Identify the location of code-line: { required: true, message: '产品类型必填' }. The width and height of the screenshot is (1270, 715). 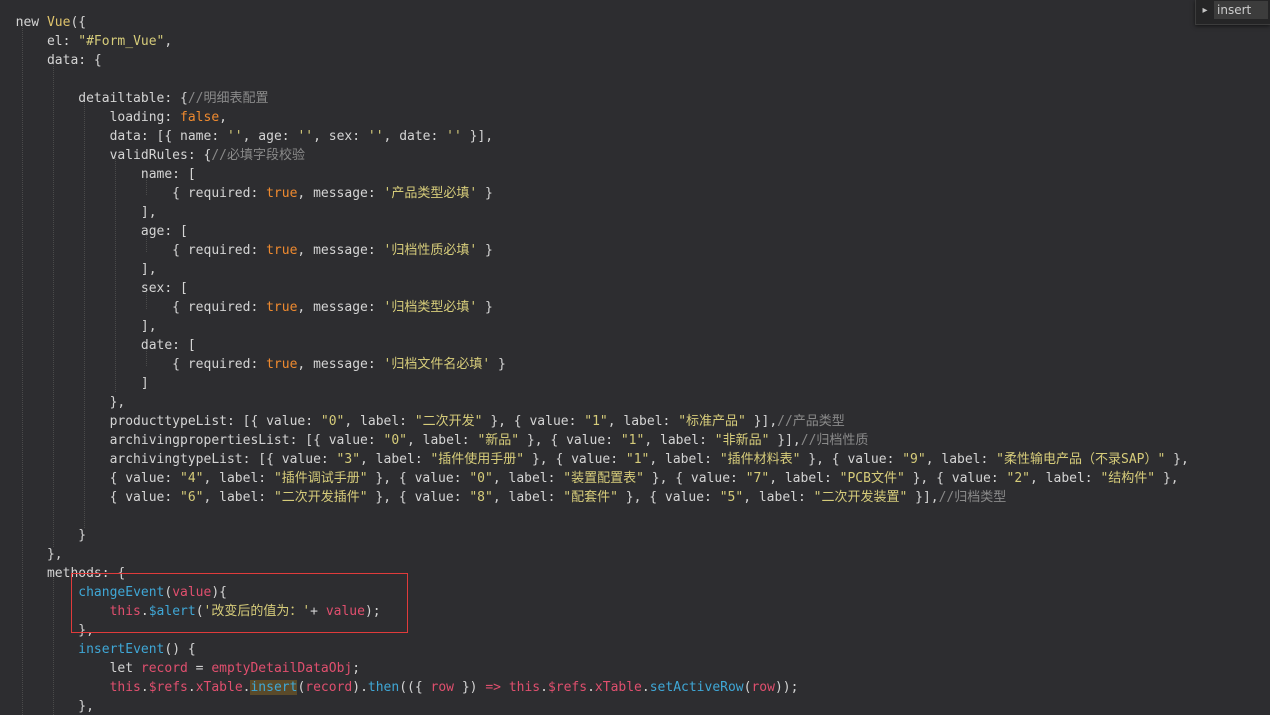
(246, 193).